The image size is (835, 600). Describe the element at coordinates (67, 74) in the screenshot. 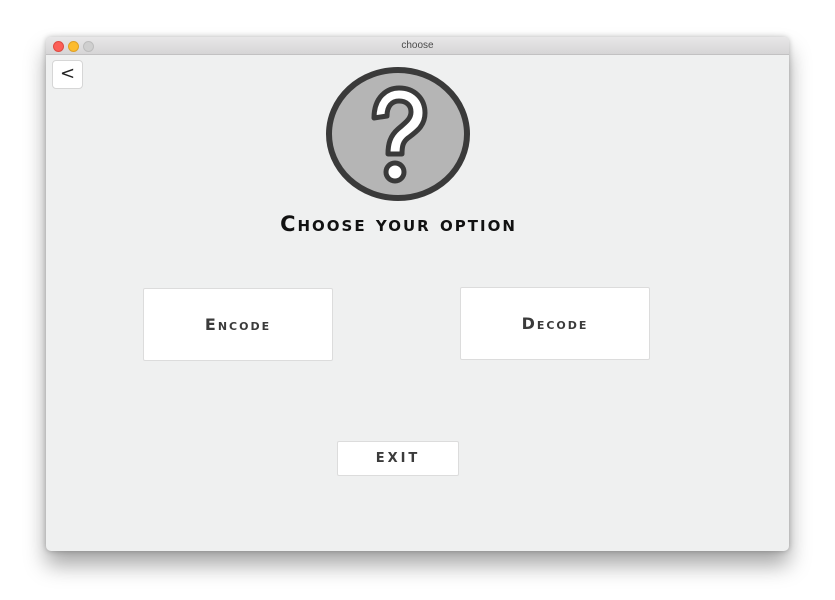

I see `back-button: <` at that location.